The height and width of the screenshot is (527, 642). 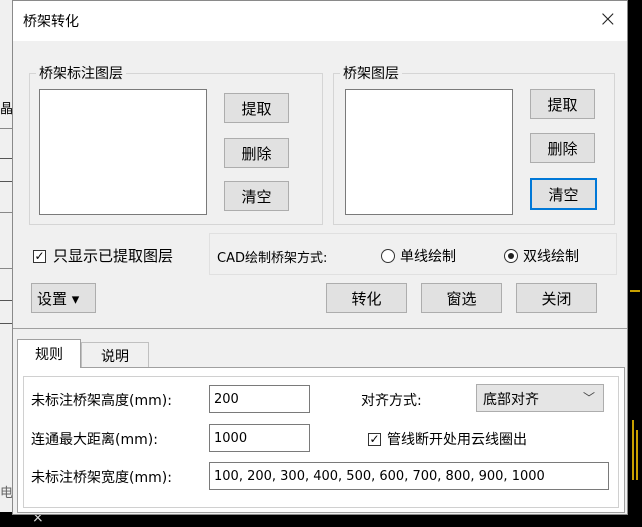 What do you see at coordinates (366, 298) in the screenshot?
I see `convert-button: 转化` at bounding box center [366, 298].